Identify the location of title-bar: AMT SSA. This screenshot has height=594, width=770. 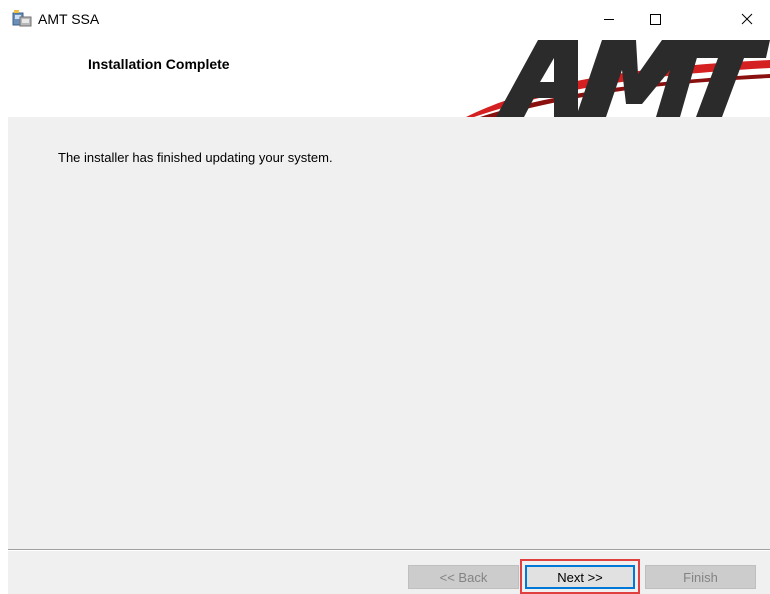
(385, 19).